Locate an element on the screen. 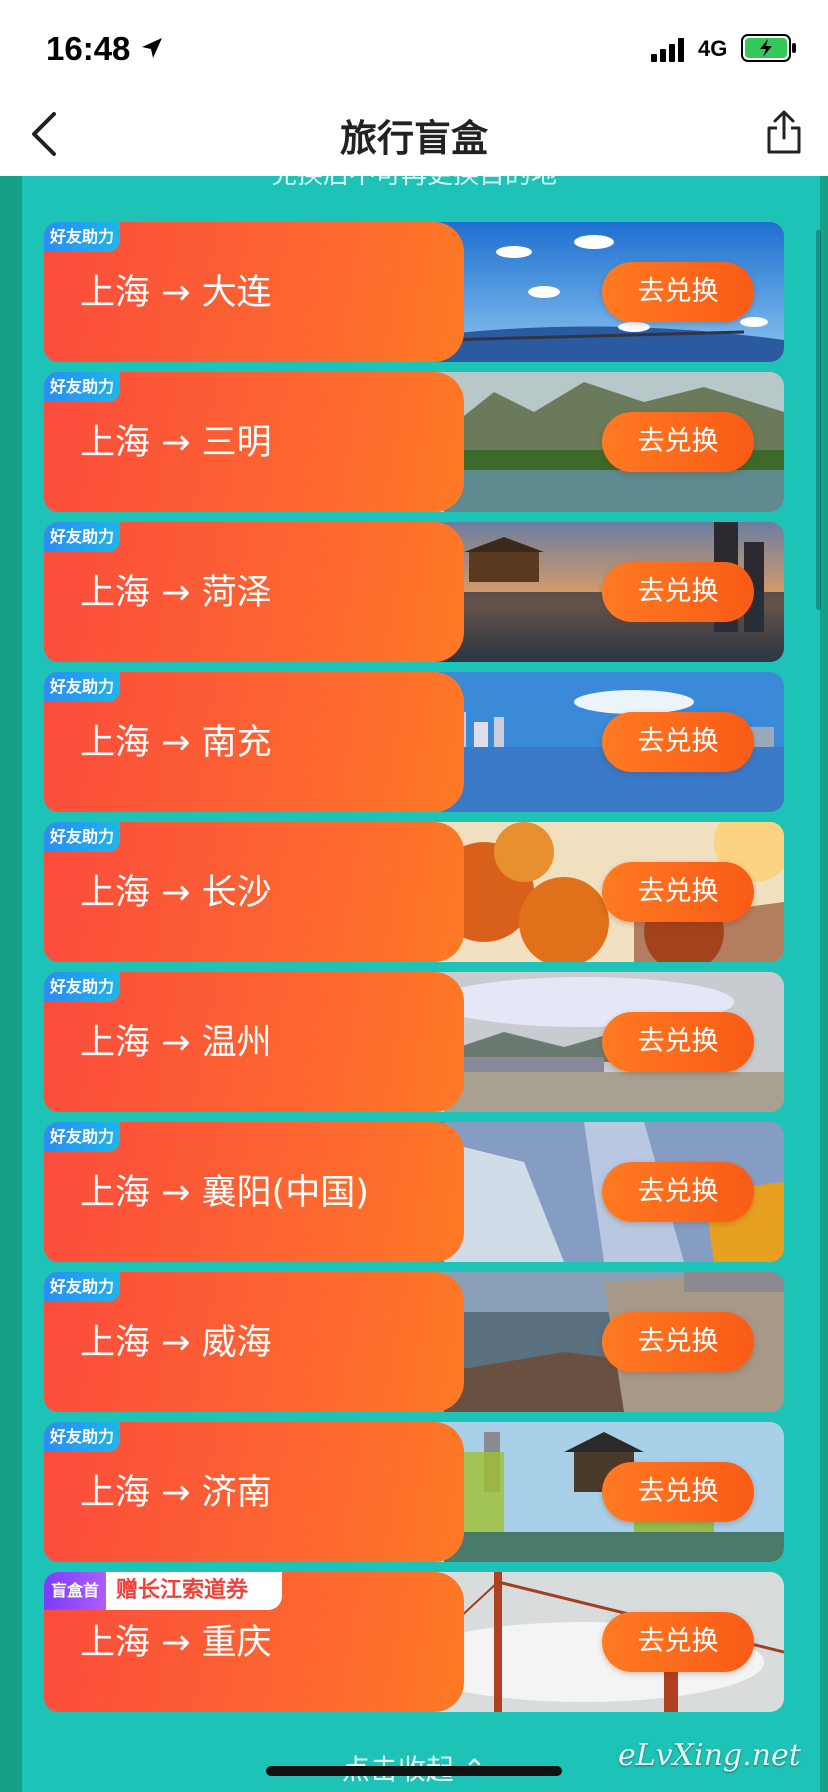  route-card-dalian: 上海 → 大连 好友助力 去兑换 is located at coordinates (414, 292).